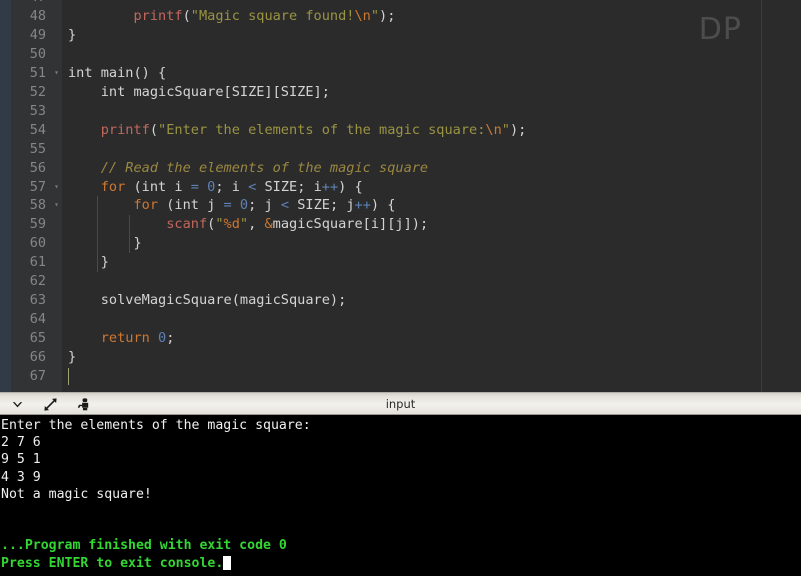 The image size is (801, 576). I want to click on line-number: 60, so click(37, 243).